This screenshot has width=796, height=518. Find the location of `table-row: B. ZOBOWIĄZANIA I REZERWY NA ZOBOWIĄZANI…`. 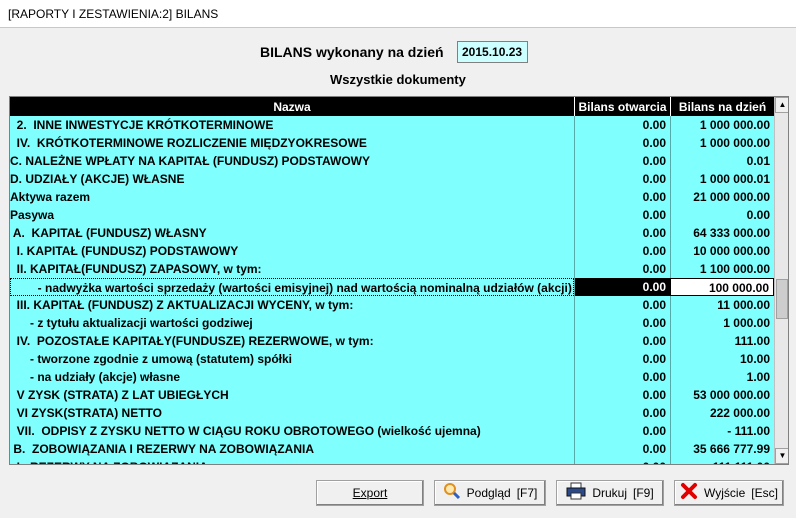

table-row: B. ZOBOWIĄZANIA I REZERWY NA ZOBOWIĄZANI… is located at coordinates (392, 449).